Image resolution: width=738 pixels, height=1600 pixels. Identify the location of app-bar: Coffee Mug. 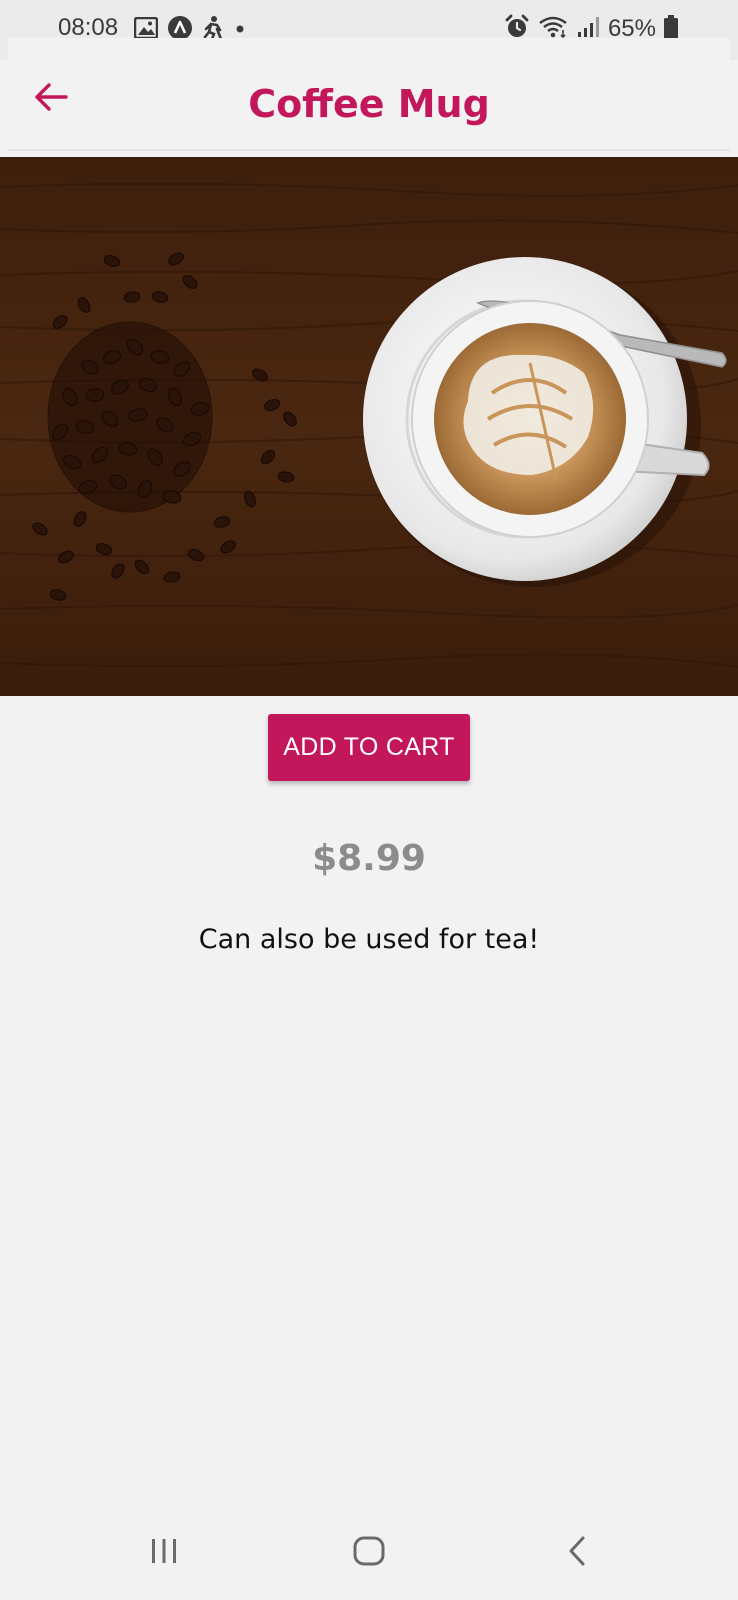
(369, 94).